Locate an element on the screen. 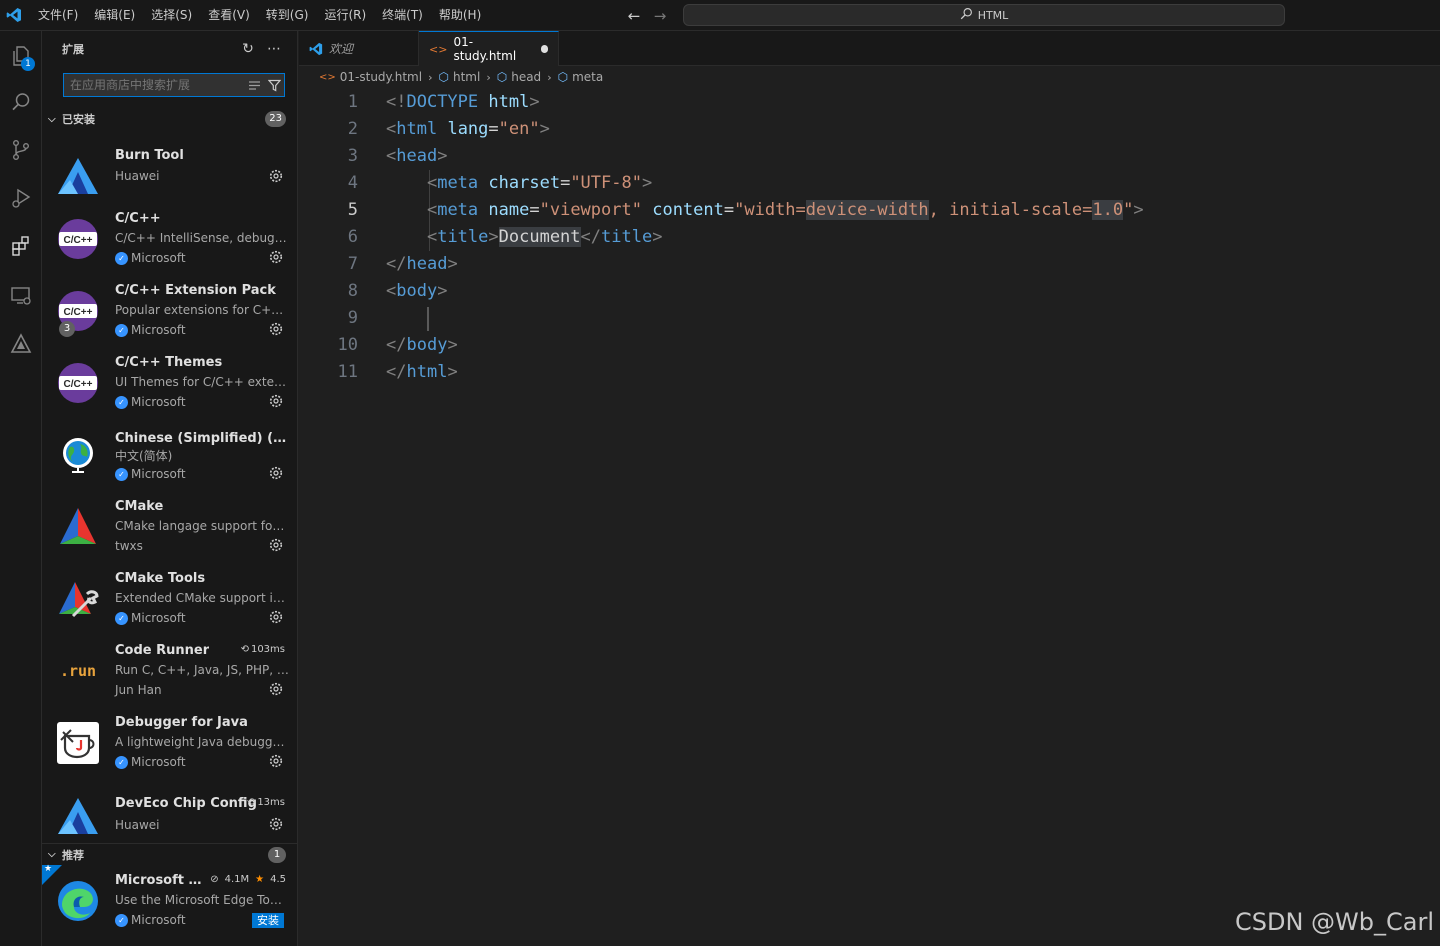 This screenshot has width=1440, height=946. chevron-down-icon: ⌵ is located at coordinates (52, 854).